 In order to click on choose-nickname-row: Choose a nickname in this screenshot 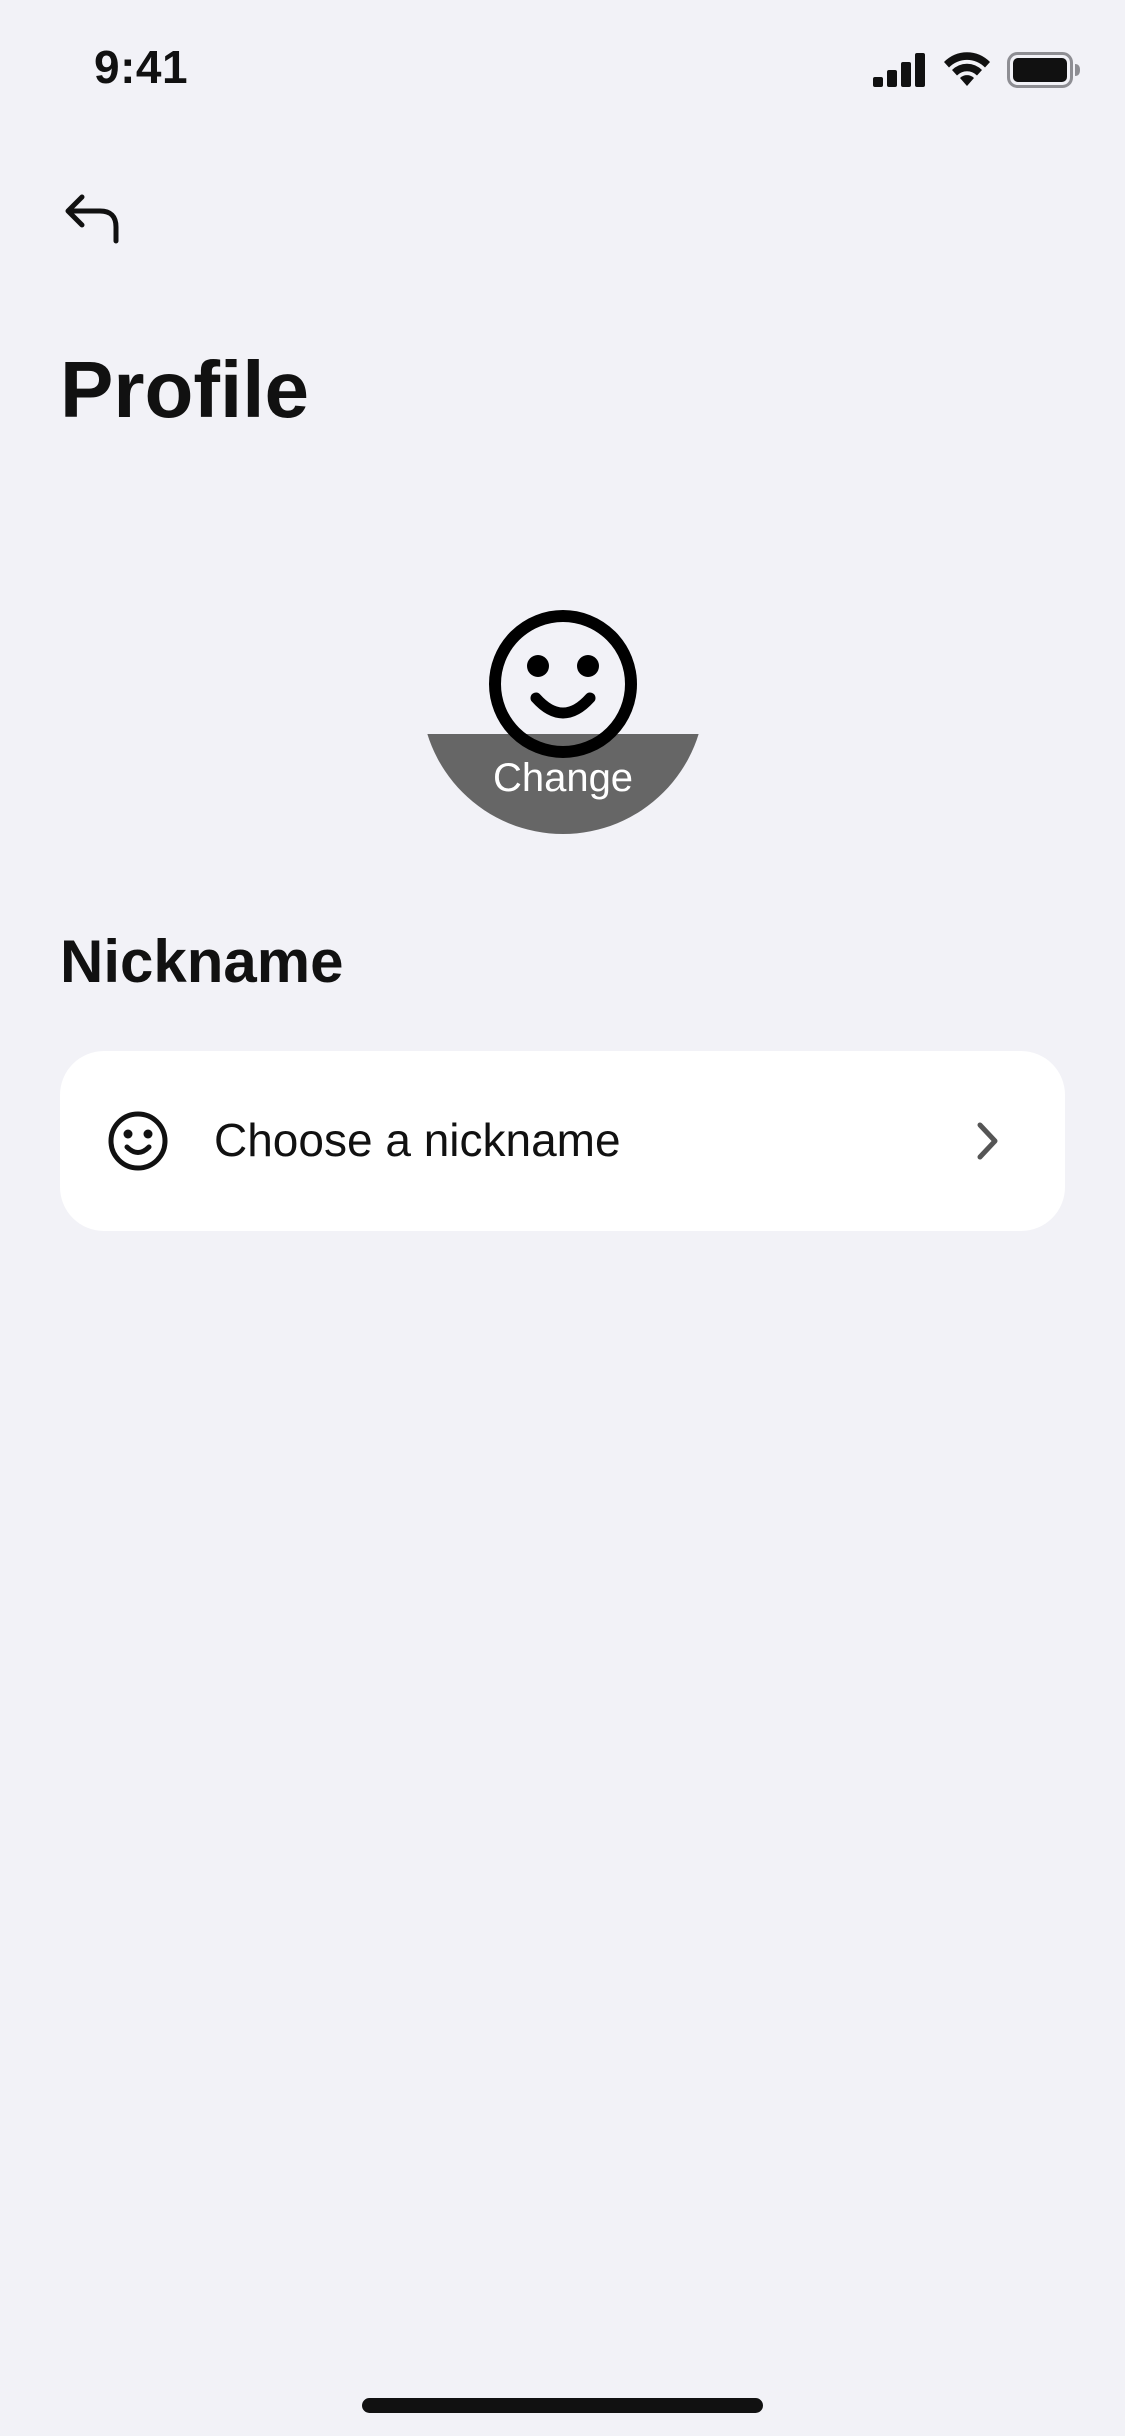, I will do `click(562, 1141)`.